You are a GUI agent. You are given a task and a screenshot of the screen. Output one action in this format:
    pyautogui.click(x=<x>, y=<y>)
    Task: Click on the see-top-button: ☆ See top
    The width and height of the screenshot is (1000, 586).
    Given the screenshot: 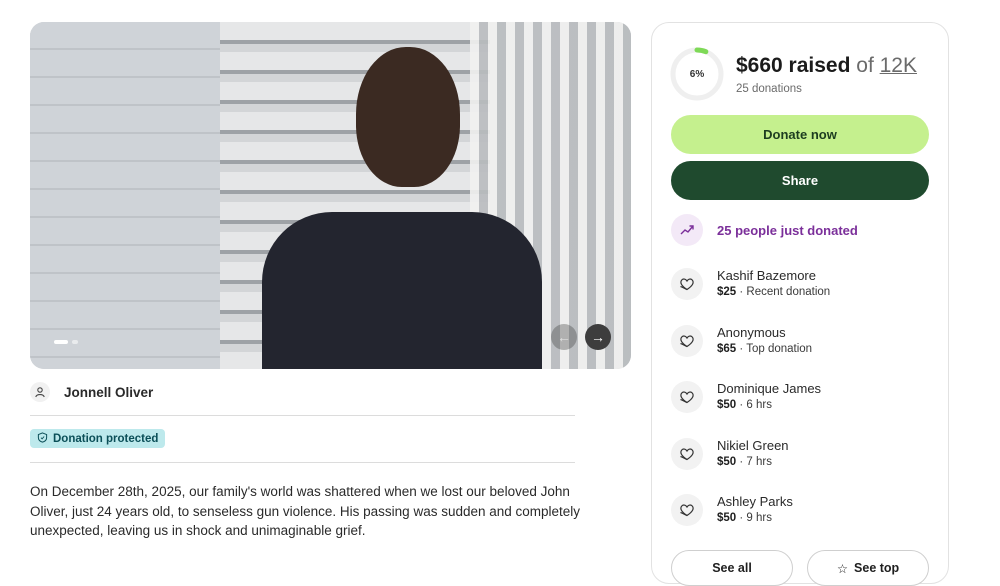 What is the action you would take?
    pyautogui.click(x=868, y=568)
    